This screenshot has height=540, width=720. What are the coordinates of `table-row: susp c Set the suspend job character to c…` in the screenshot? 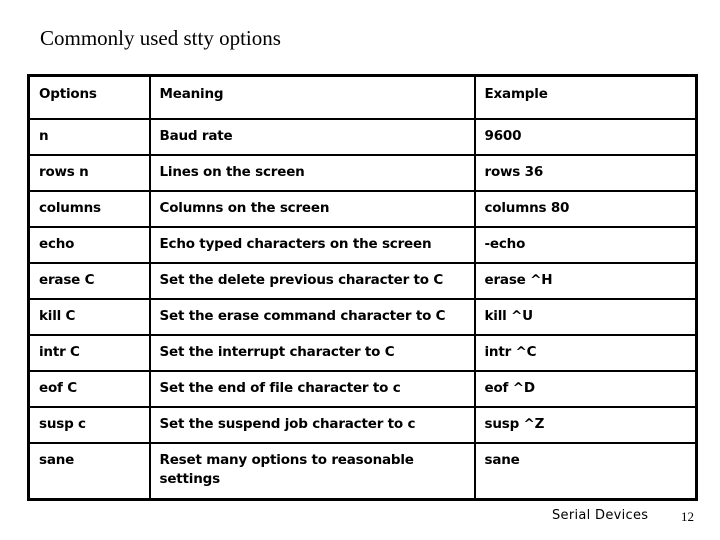 It's located at (362, 425).